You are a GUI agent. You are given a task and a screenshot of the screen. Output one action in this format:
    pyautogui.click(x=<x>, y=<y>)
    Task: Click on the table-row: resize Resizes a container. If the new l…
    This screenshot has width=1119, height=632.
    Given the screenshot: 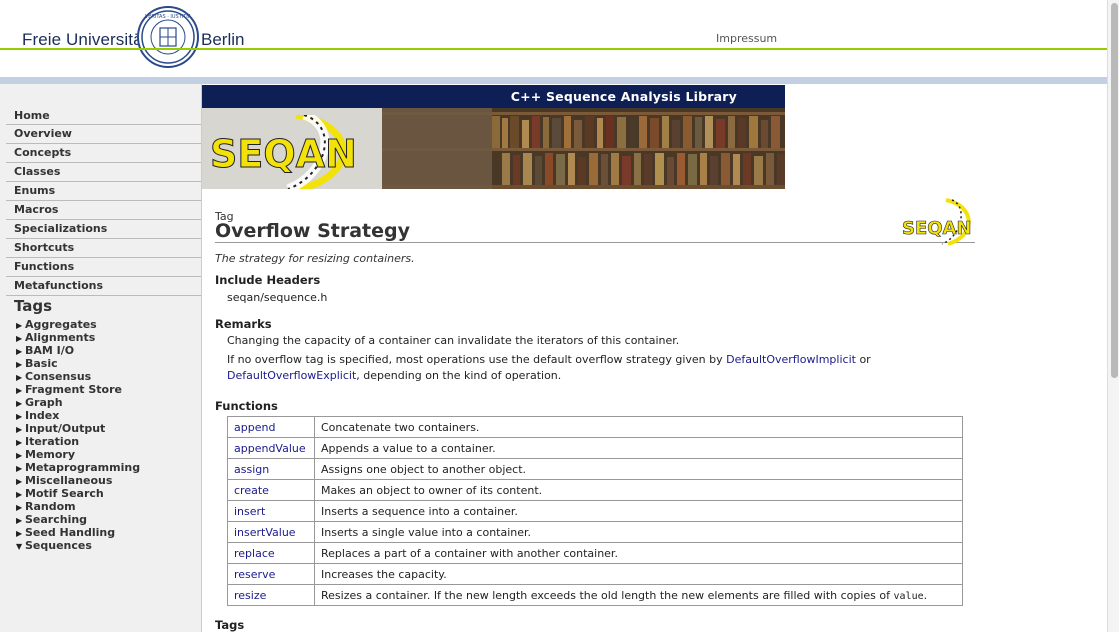 What is the action you would take?
    pyautogui.click(x=595, y=595)
    